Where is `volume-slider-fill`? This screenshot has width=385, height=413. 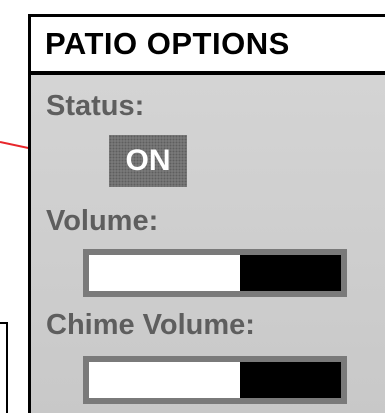
volume-slider-fill is located at coordinates (165, 273).